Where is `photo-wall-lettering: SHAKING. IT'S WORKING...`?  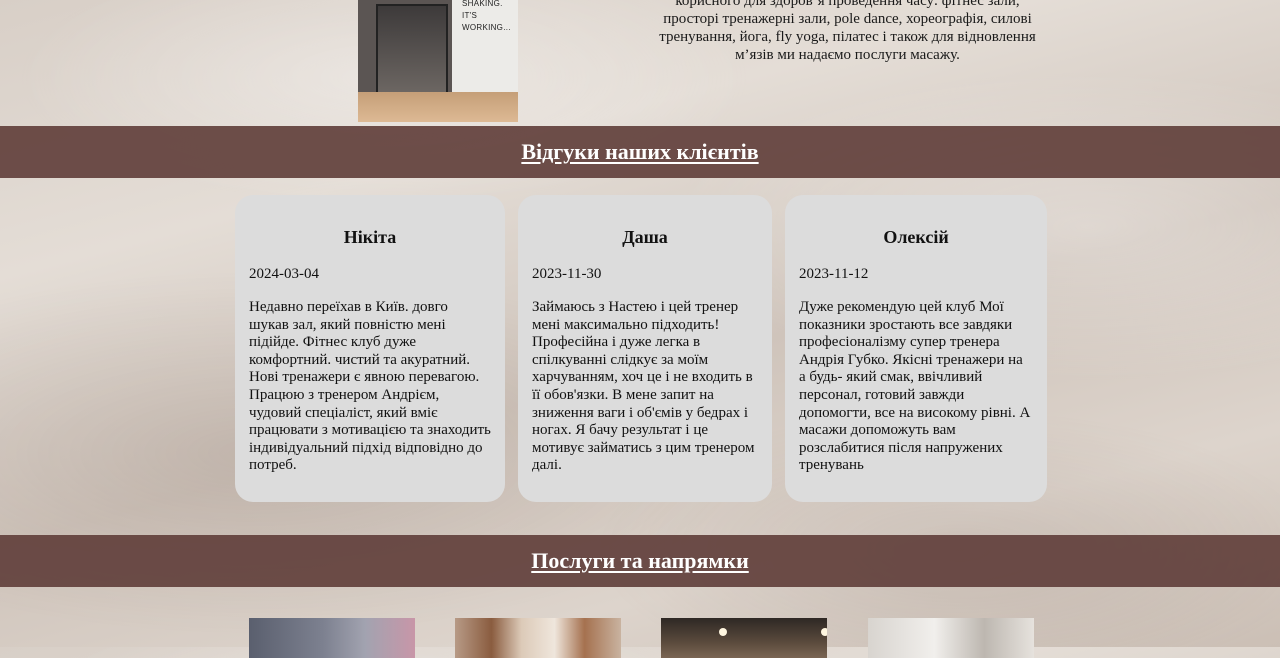
photo-wall-lettering: SHAKING. IT'S WORKING... is located at coordinates (486, 16).